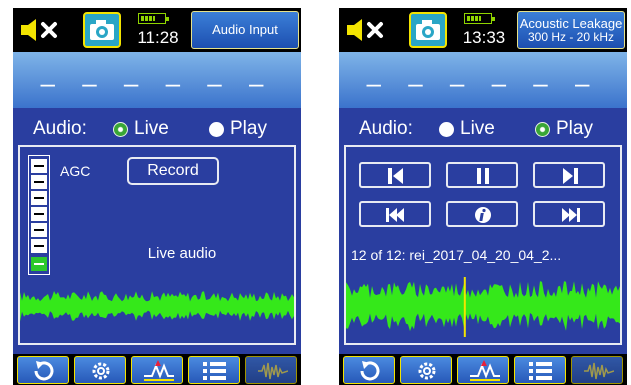 The width and height of the screenshot is (631, 385). I want to click on playback-waveform, so click(483, 307).